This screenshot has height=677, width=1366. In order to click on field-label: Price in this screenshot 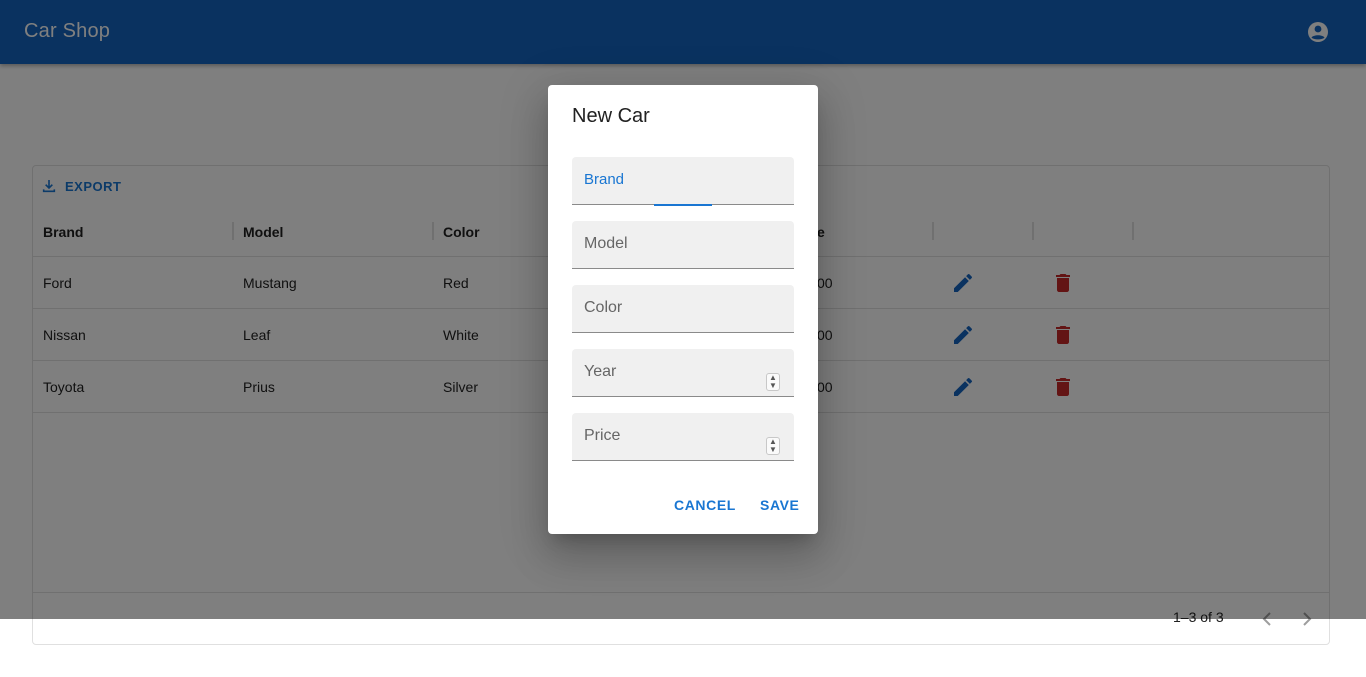, I will do `click(602, 435)`.